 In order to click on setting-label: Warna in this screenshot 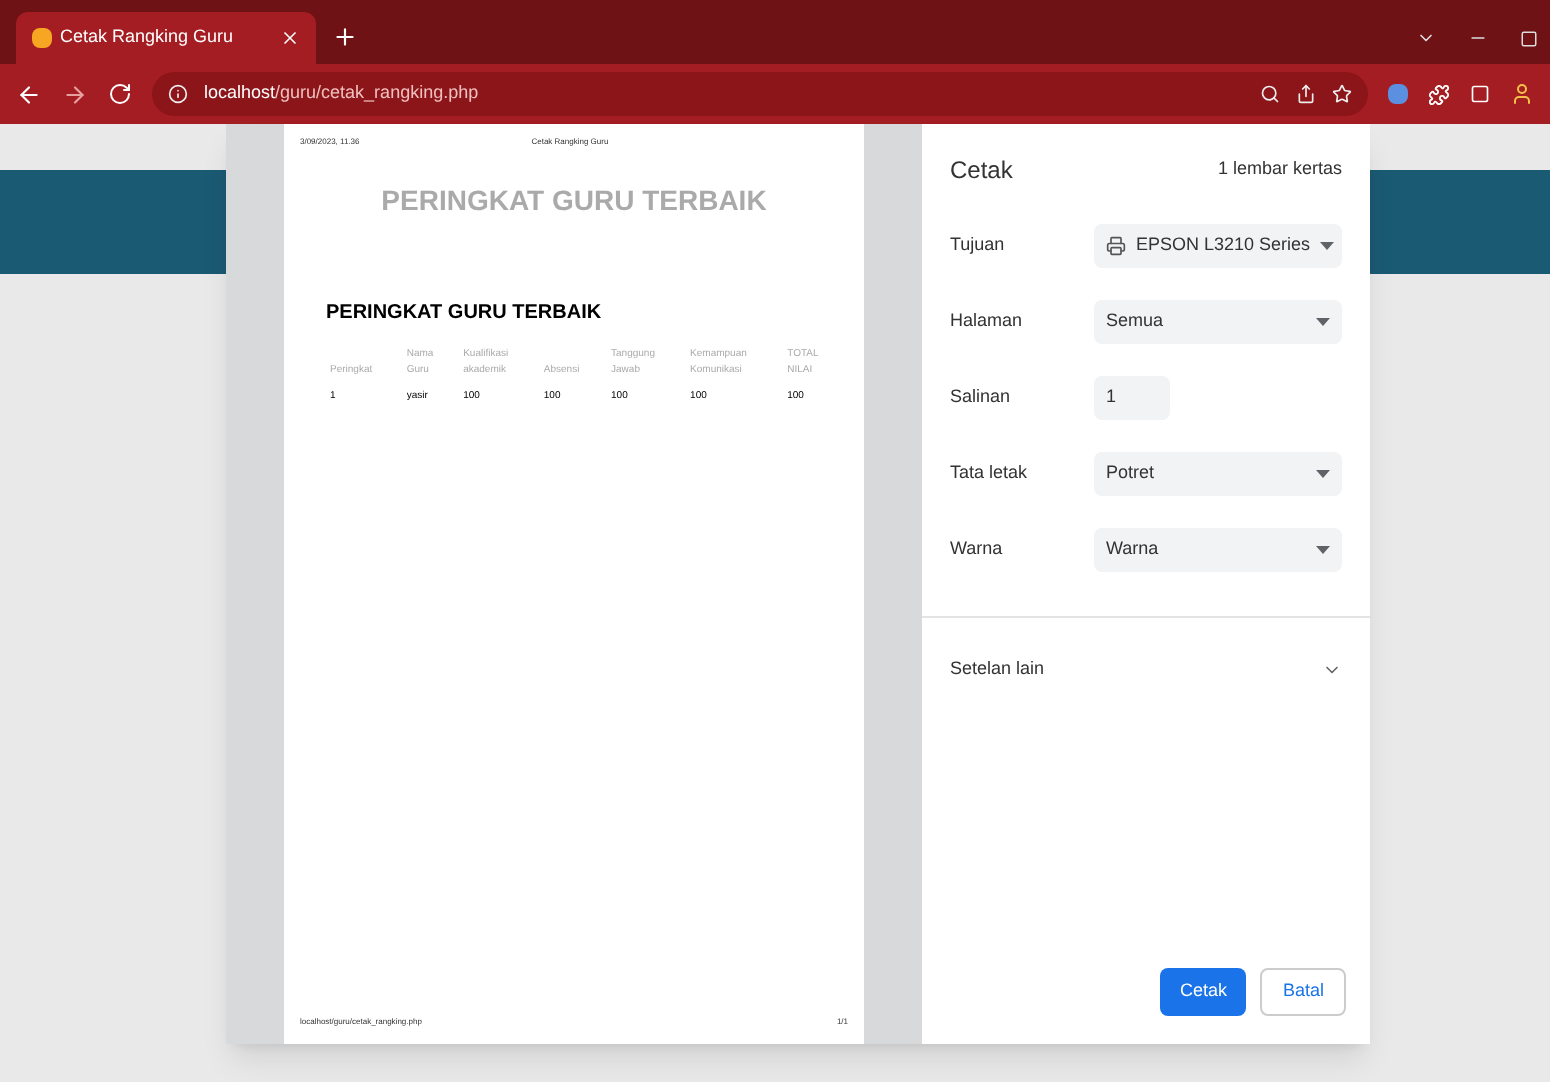, I will do `click(977, 549)`.